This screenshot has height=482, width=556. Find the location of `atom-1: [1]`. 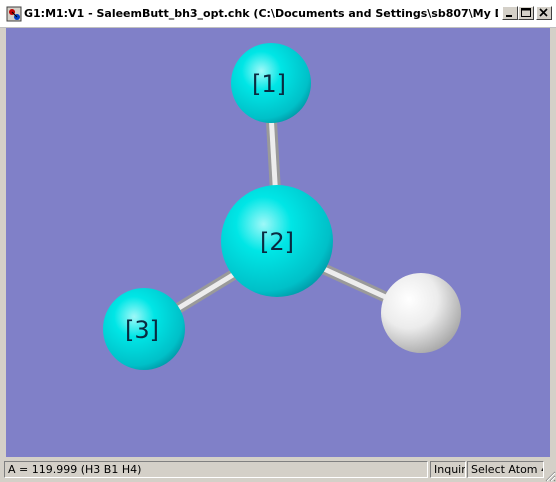

atom-1: [1] is located at coordinates (271, 83).